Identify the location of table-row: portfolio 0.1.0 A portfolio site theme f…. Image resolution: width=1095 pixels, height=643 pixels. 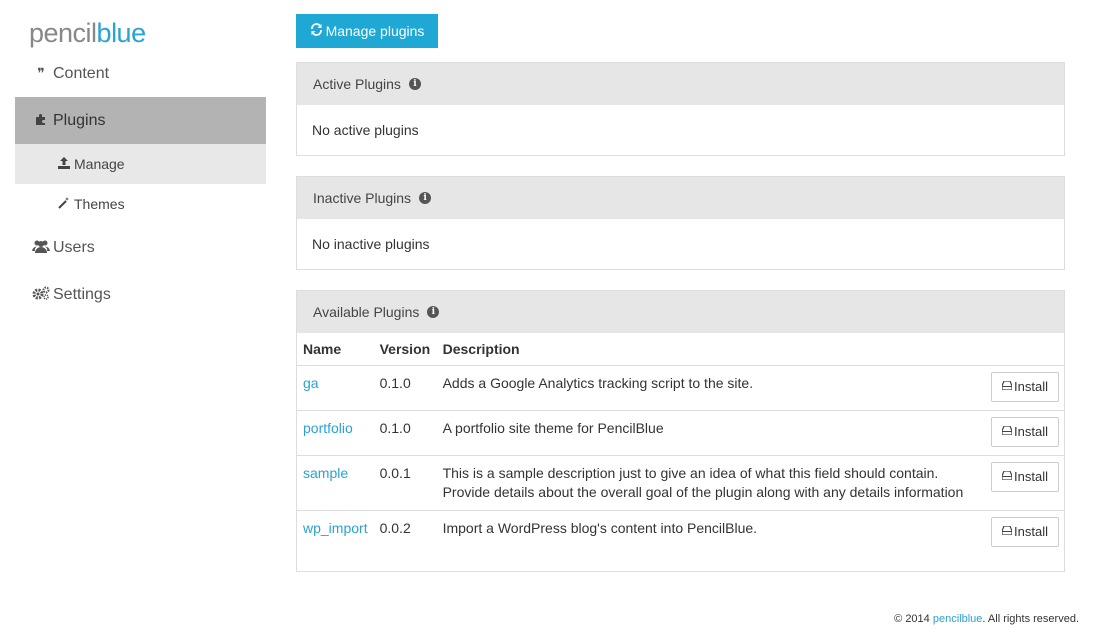
(680, 433).